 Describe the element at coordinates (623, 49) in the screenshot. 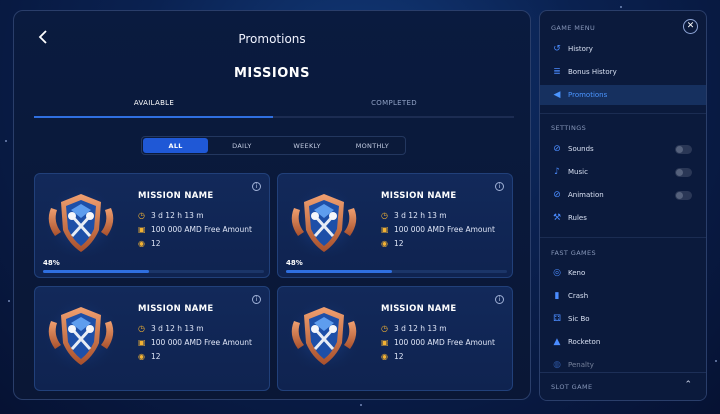

I see `menu-item-history: ↺ History` at that location.